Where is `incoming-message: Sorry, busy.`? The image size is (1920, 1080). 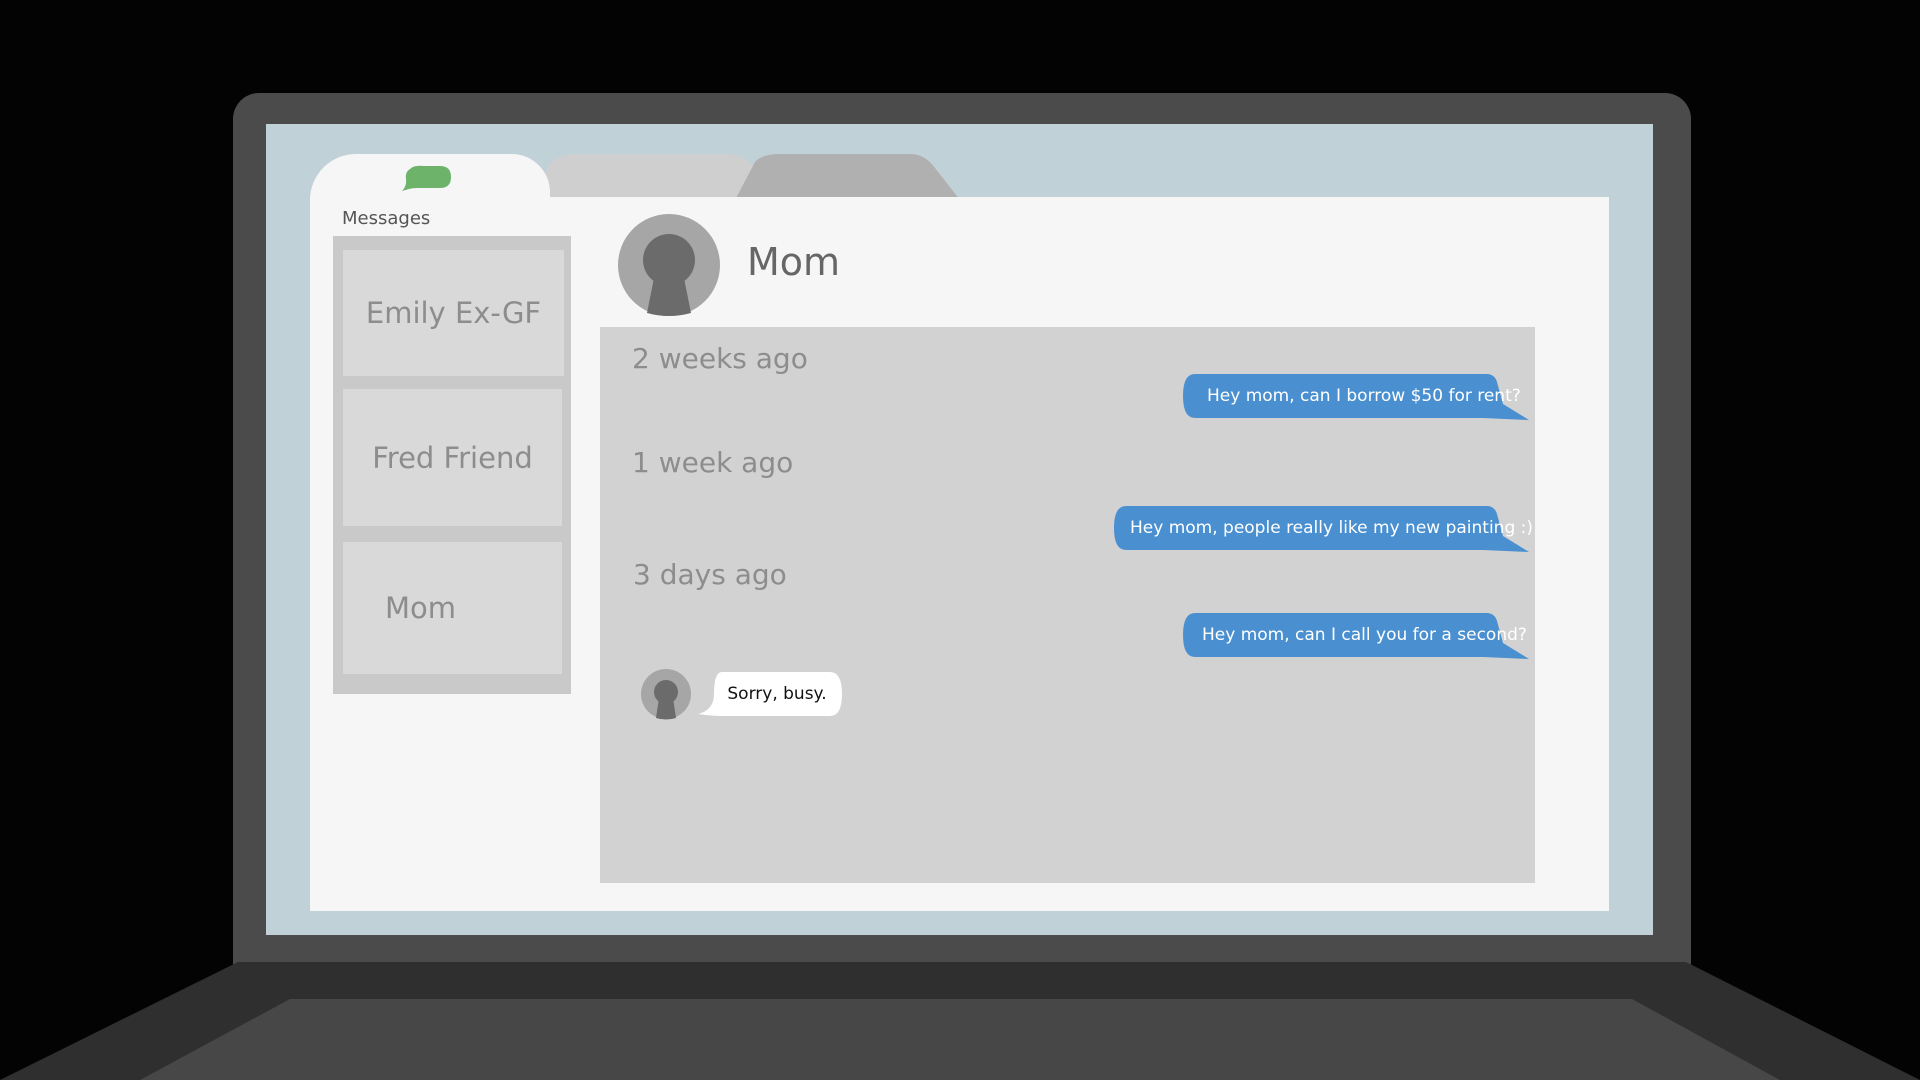 incoming-message: Sorry, busy. is located at coordinates (771, 694).